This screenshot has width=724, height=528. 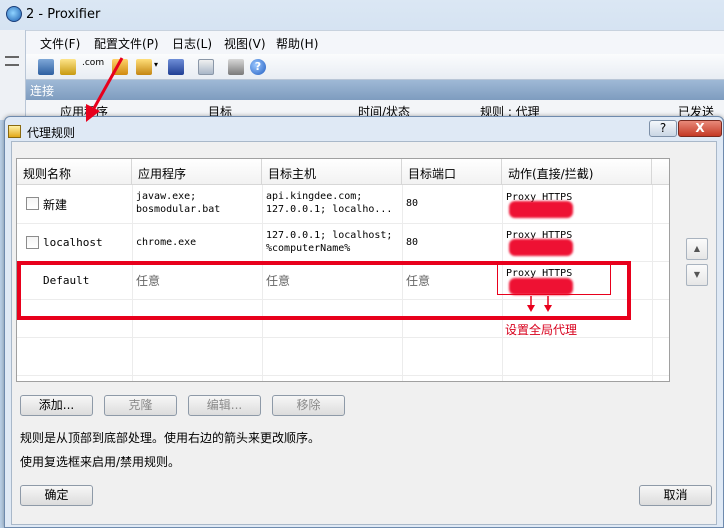 What do you see at coordinates (452, 172) in the screenshot?
I see `header-target-ports: 目标端口` at bounding box center [452, 172].